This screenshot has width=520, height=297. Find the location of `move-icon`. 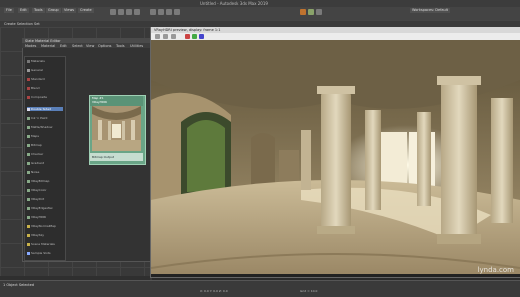

move-icon is located at coordinates (121, 12).